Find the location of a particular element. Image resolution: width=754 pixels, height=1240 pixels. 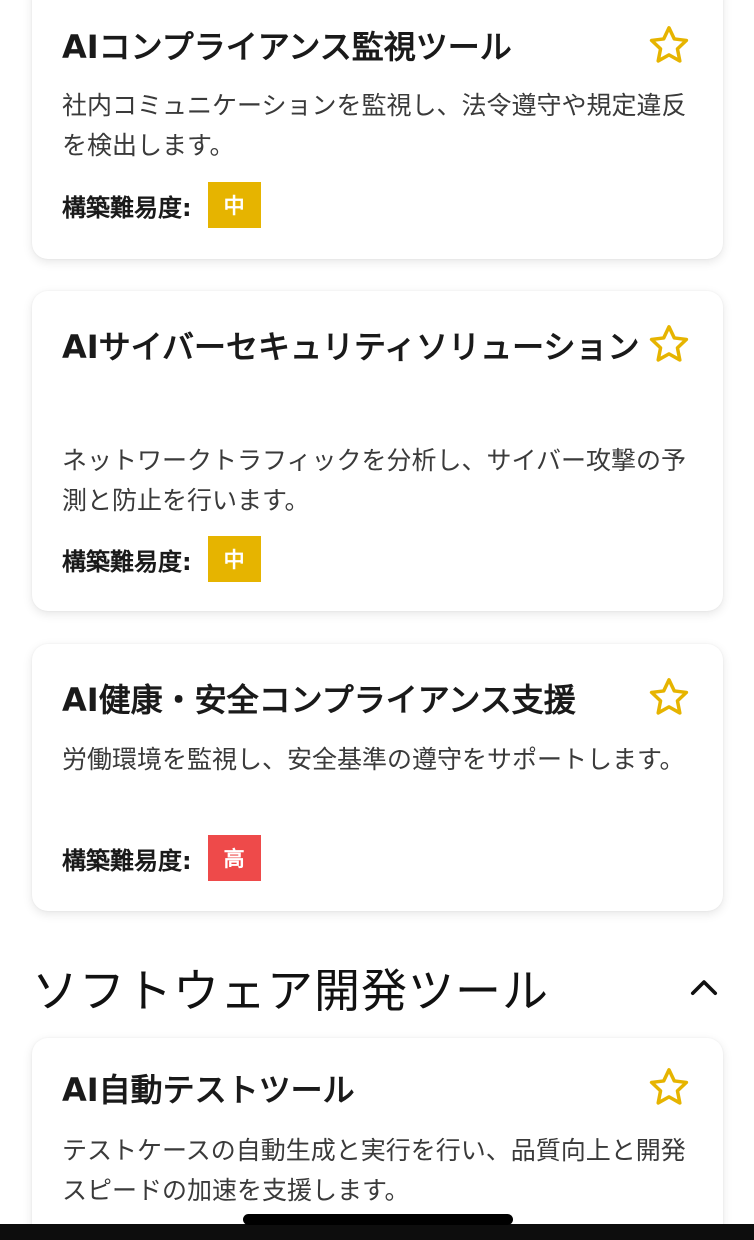

card-title: AIコンプライアンス監視ツール is located at coordinates (287, 47).